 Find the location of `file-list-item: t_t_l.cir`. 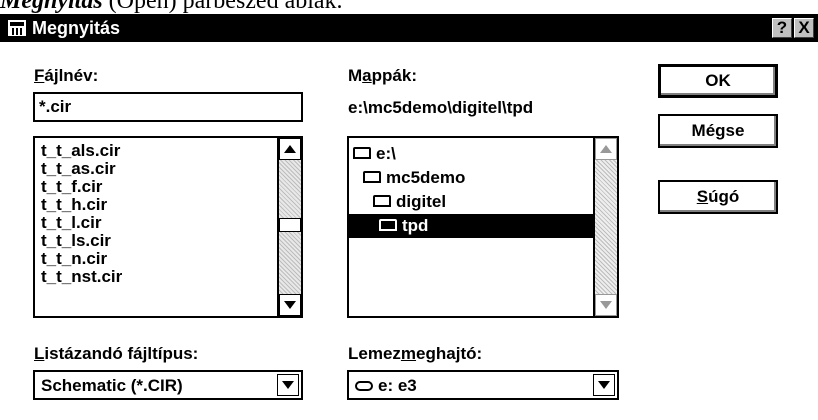

file-list-item: t_t_l.cir is located at coordinates (71, 222).